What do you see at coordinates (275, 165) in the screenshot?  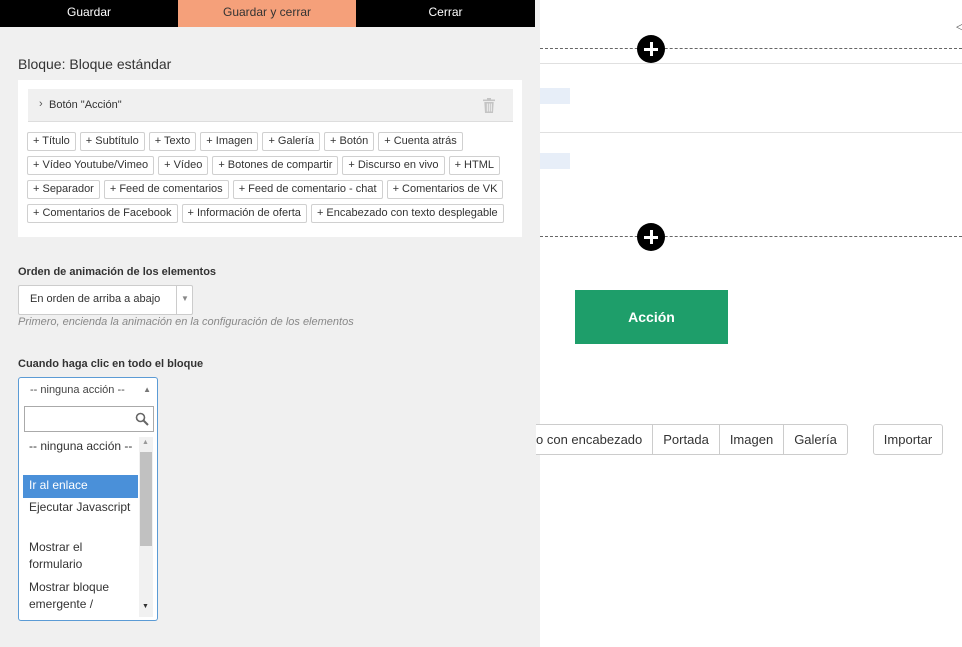 I see `add-element-button: + Botones de compartir` at bounding box center [275, 165].